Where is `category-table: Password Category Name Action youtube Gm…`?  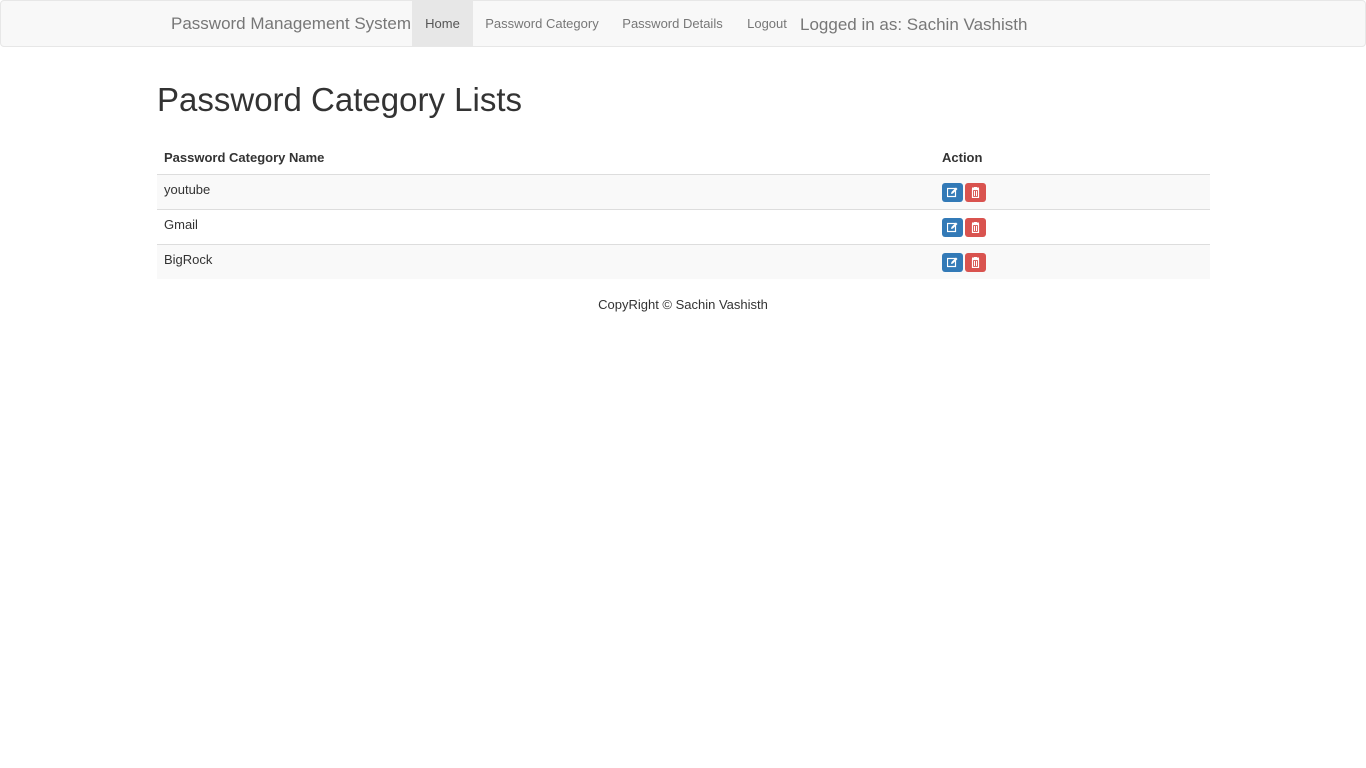 category-table: Password Category Name Action youtube Gm… is located at coordinates (683, 209).